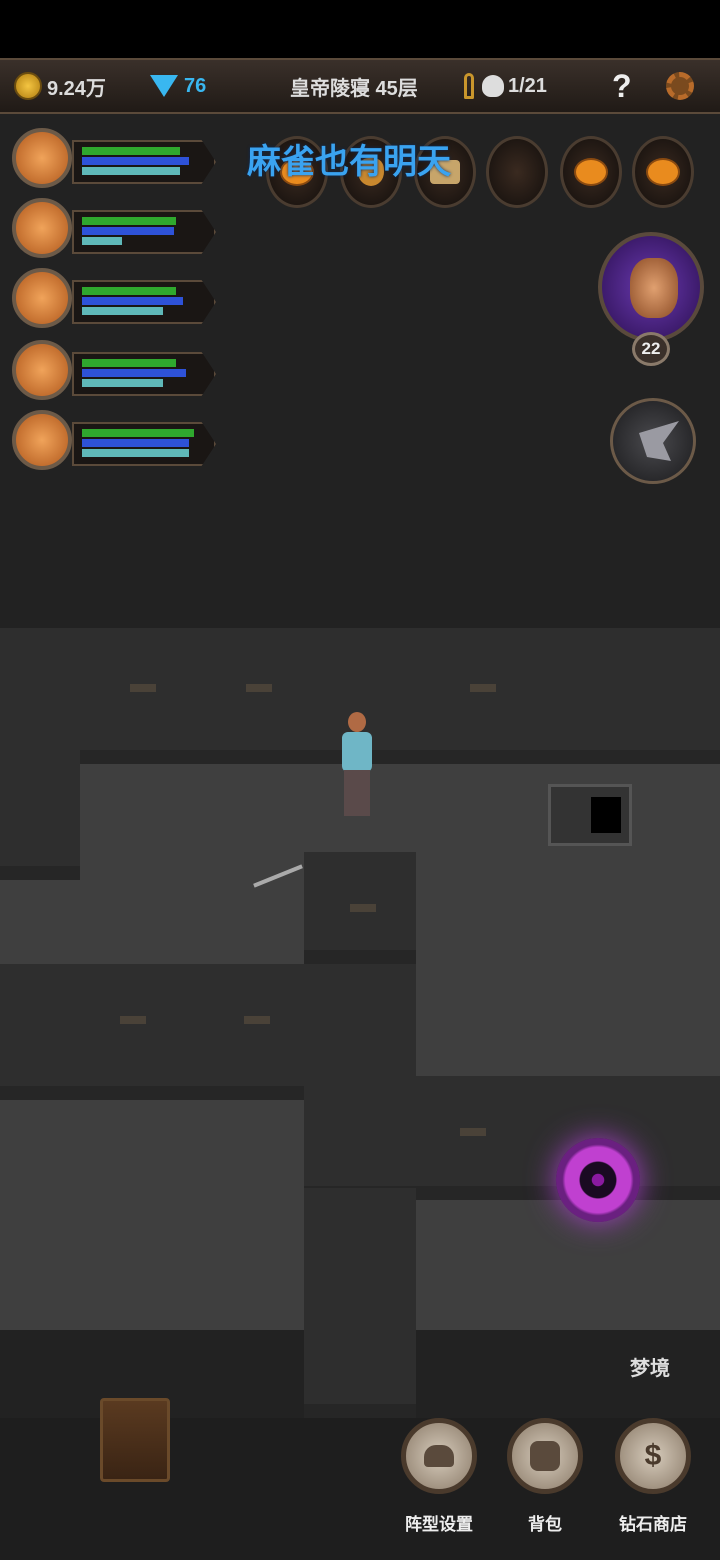 This screenshot has height=1560, width=720. I want to click on diamond-amount: 76, so click(195, 85).